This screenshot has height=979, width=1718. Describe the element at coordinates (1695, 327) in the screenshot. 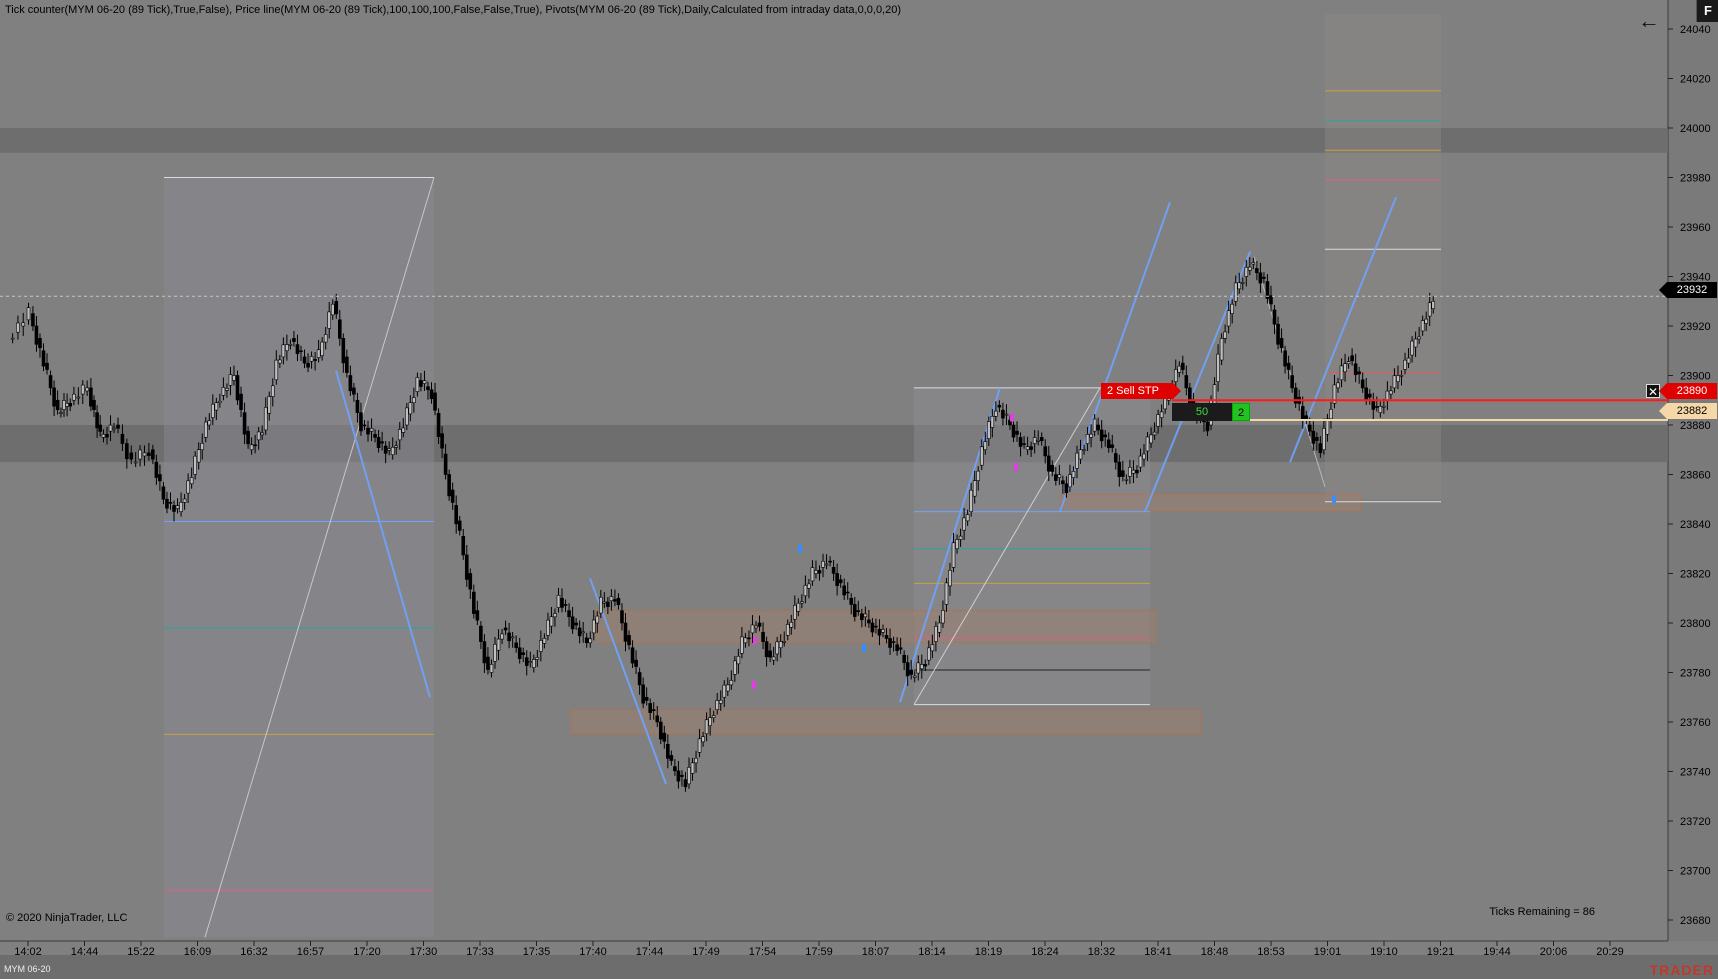

I see `y-tick-label: 23920` at that location.